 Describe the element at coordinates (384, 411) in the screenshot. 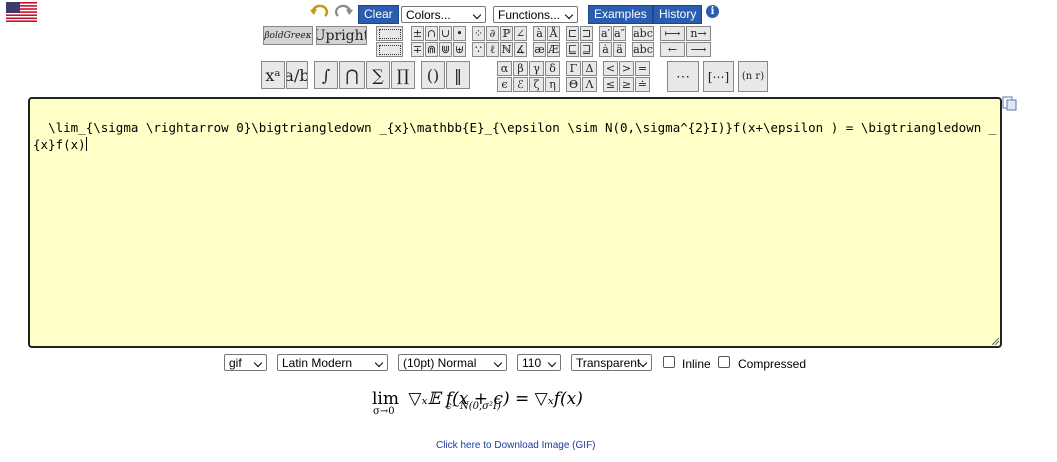

I see `preview-lim-sub: σ→0` at that location.